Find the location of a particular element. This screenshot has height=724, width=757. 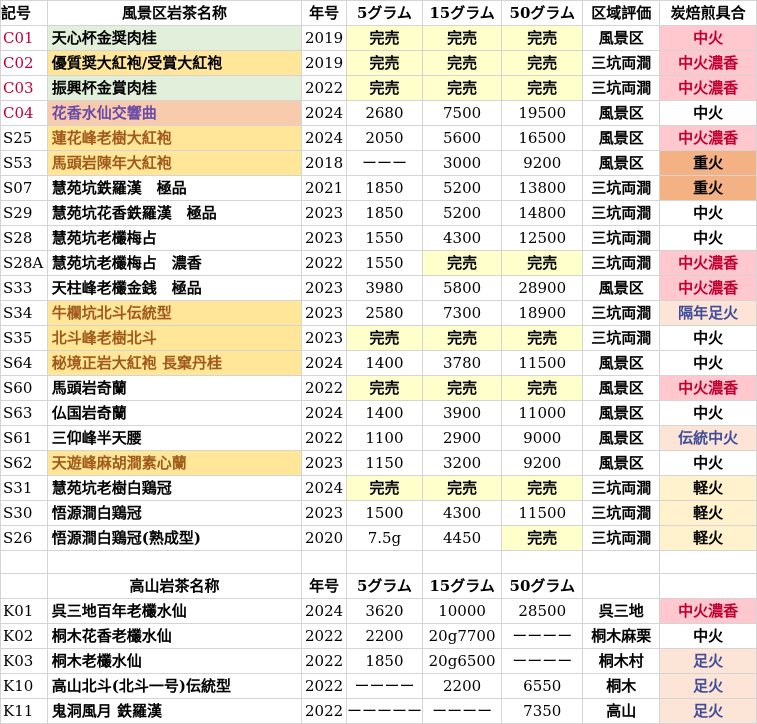

cell-name: 馬頭岩陳年大紅袍 is located at coordinates (174, 163).